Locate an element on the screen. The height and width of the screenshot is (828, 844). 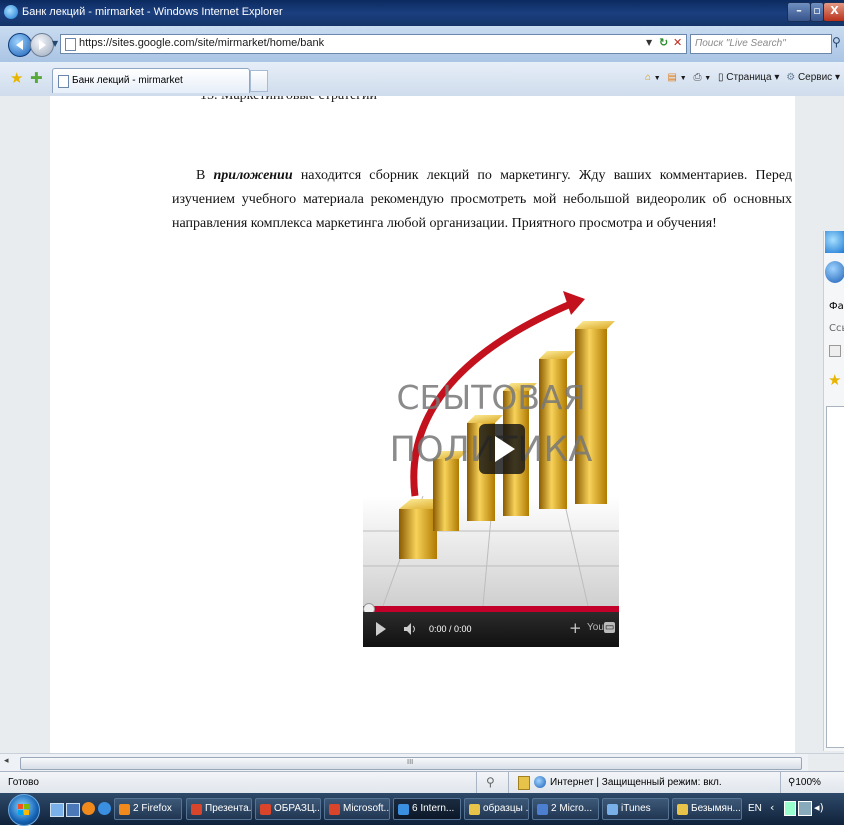
video-time: 0:00 / 0:00 is located at coordinates (450, 629).